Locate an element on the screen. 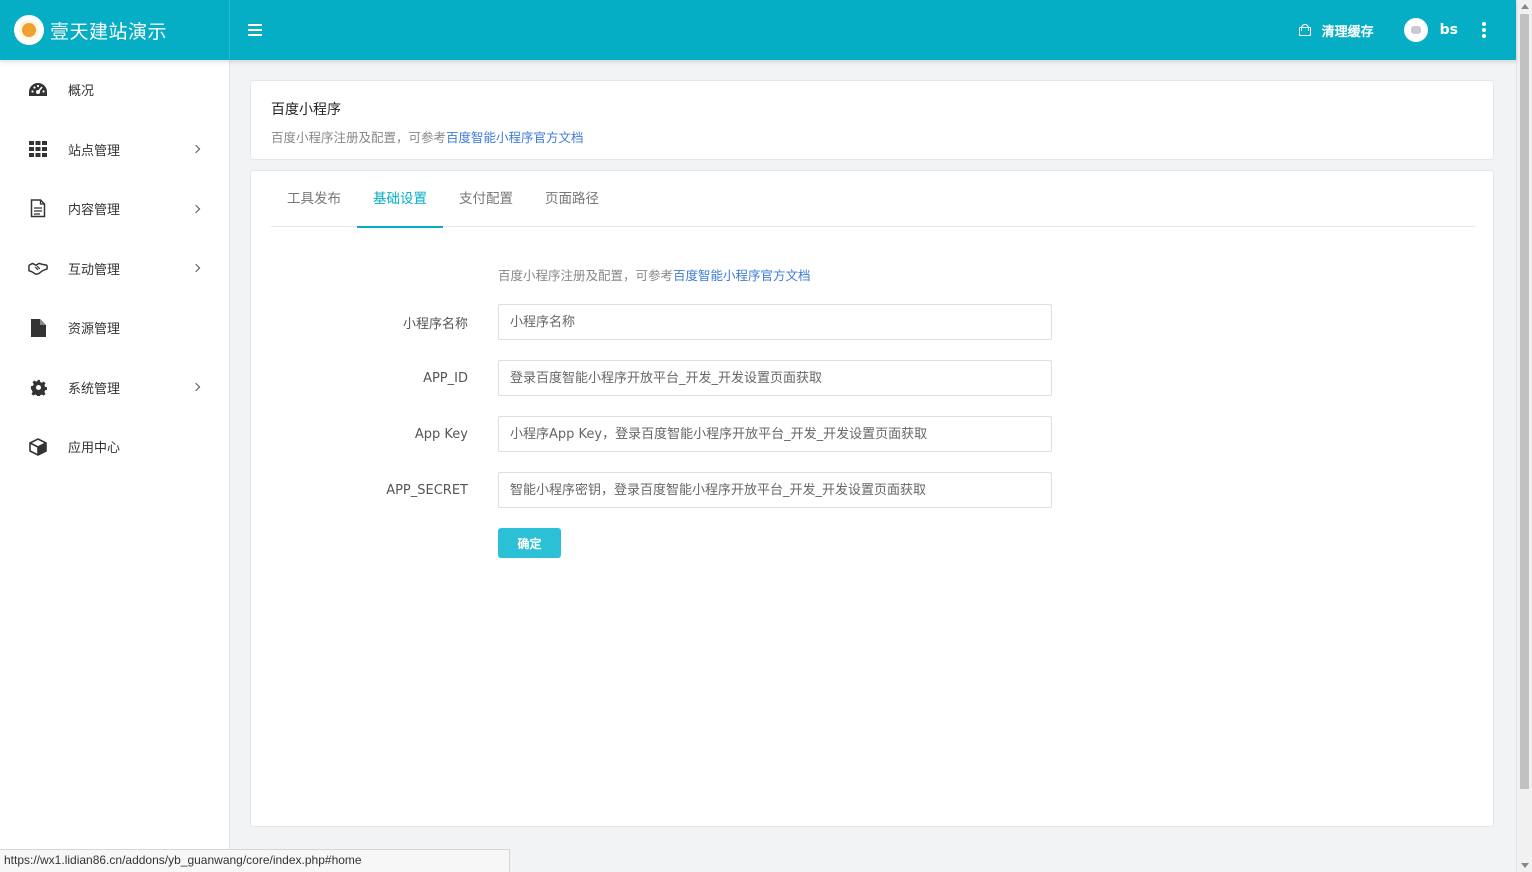 The image size is (1532, 872). form-row-app-id: APP_ID is located at coordinates (873, 378).